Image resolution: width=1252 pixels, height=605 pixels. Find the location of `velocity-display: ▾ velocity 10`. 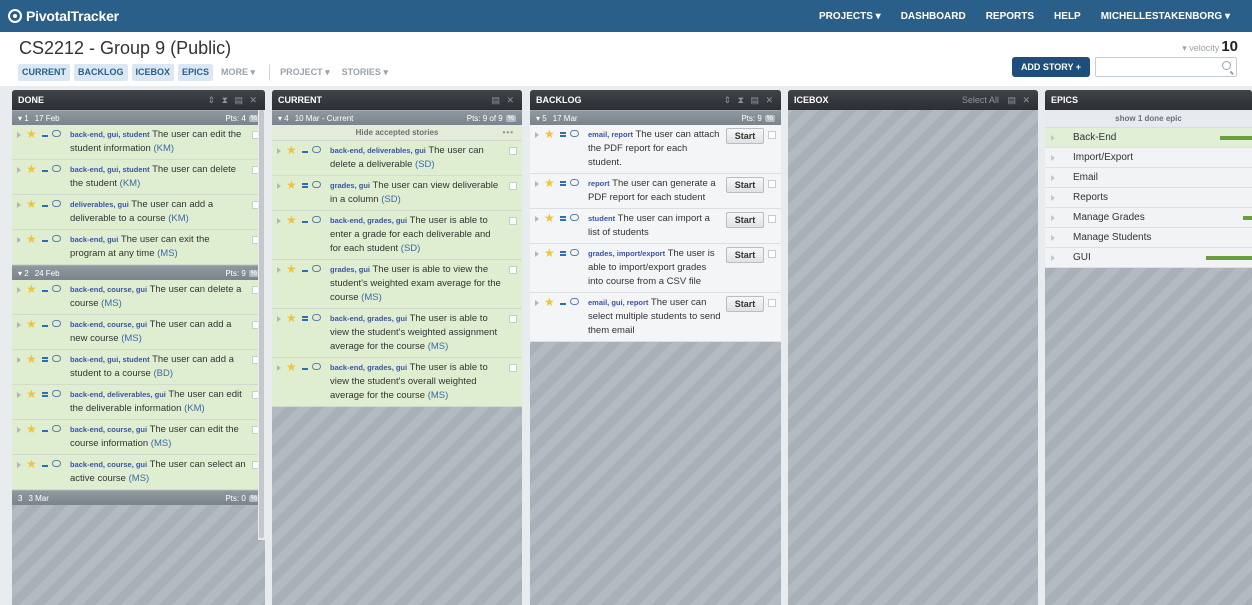

velocity-display: ▾ velocity 10 is located at coordinates (1210, 46).